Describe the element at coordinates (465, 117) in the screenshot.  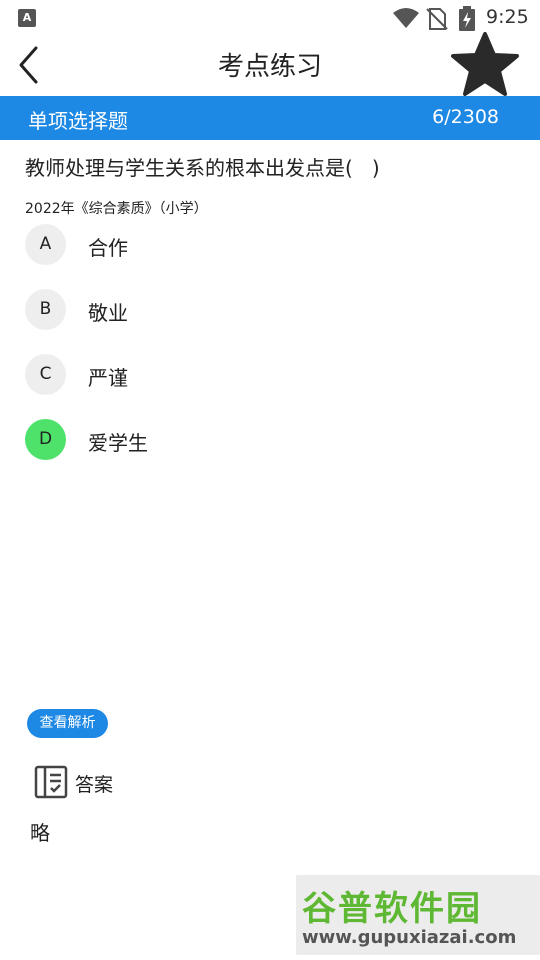
I see `question-progress: 6/2308` at that location.